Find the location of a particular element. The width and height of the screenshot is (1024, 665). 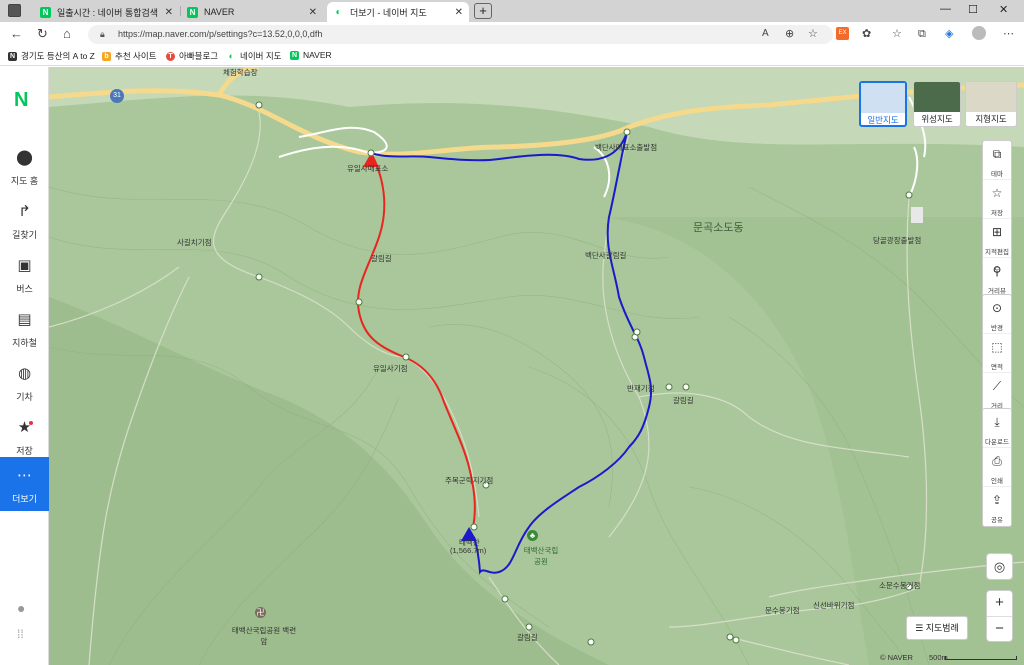

minimize-icon: — is located at coordinates (945, 9).